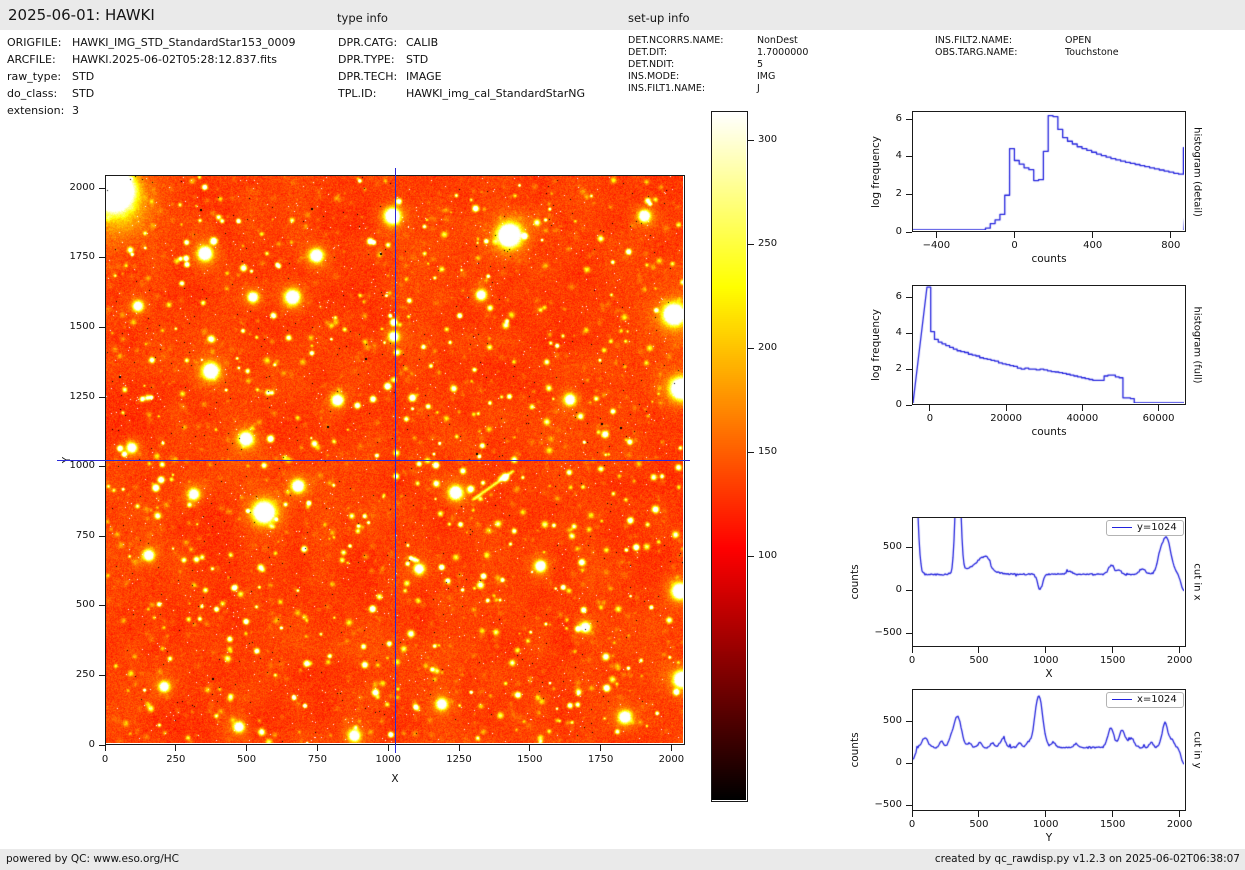 The width and height of the screenshot is (1245, 870). Describe the element at coordinates (1027, 52) in the screenshot. I see `setup-info-row: OBS.TARG.NAME: Touchstone` at that location.